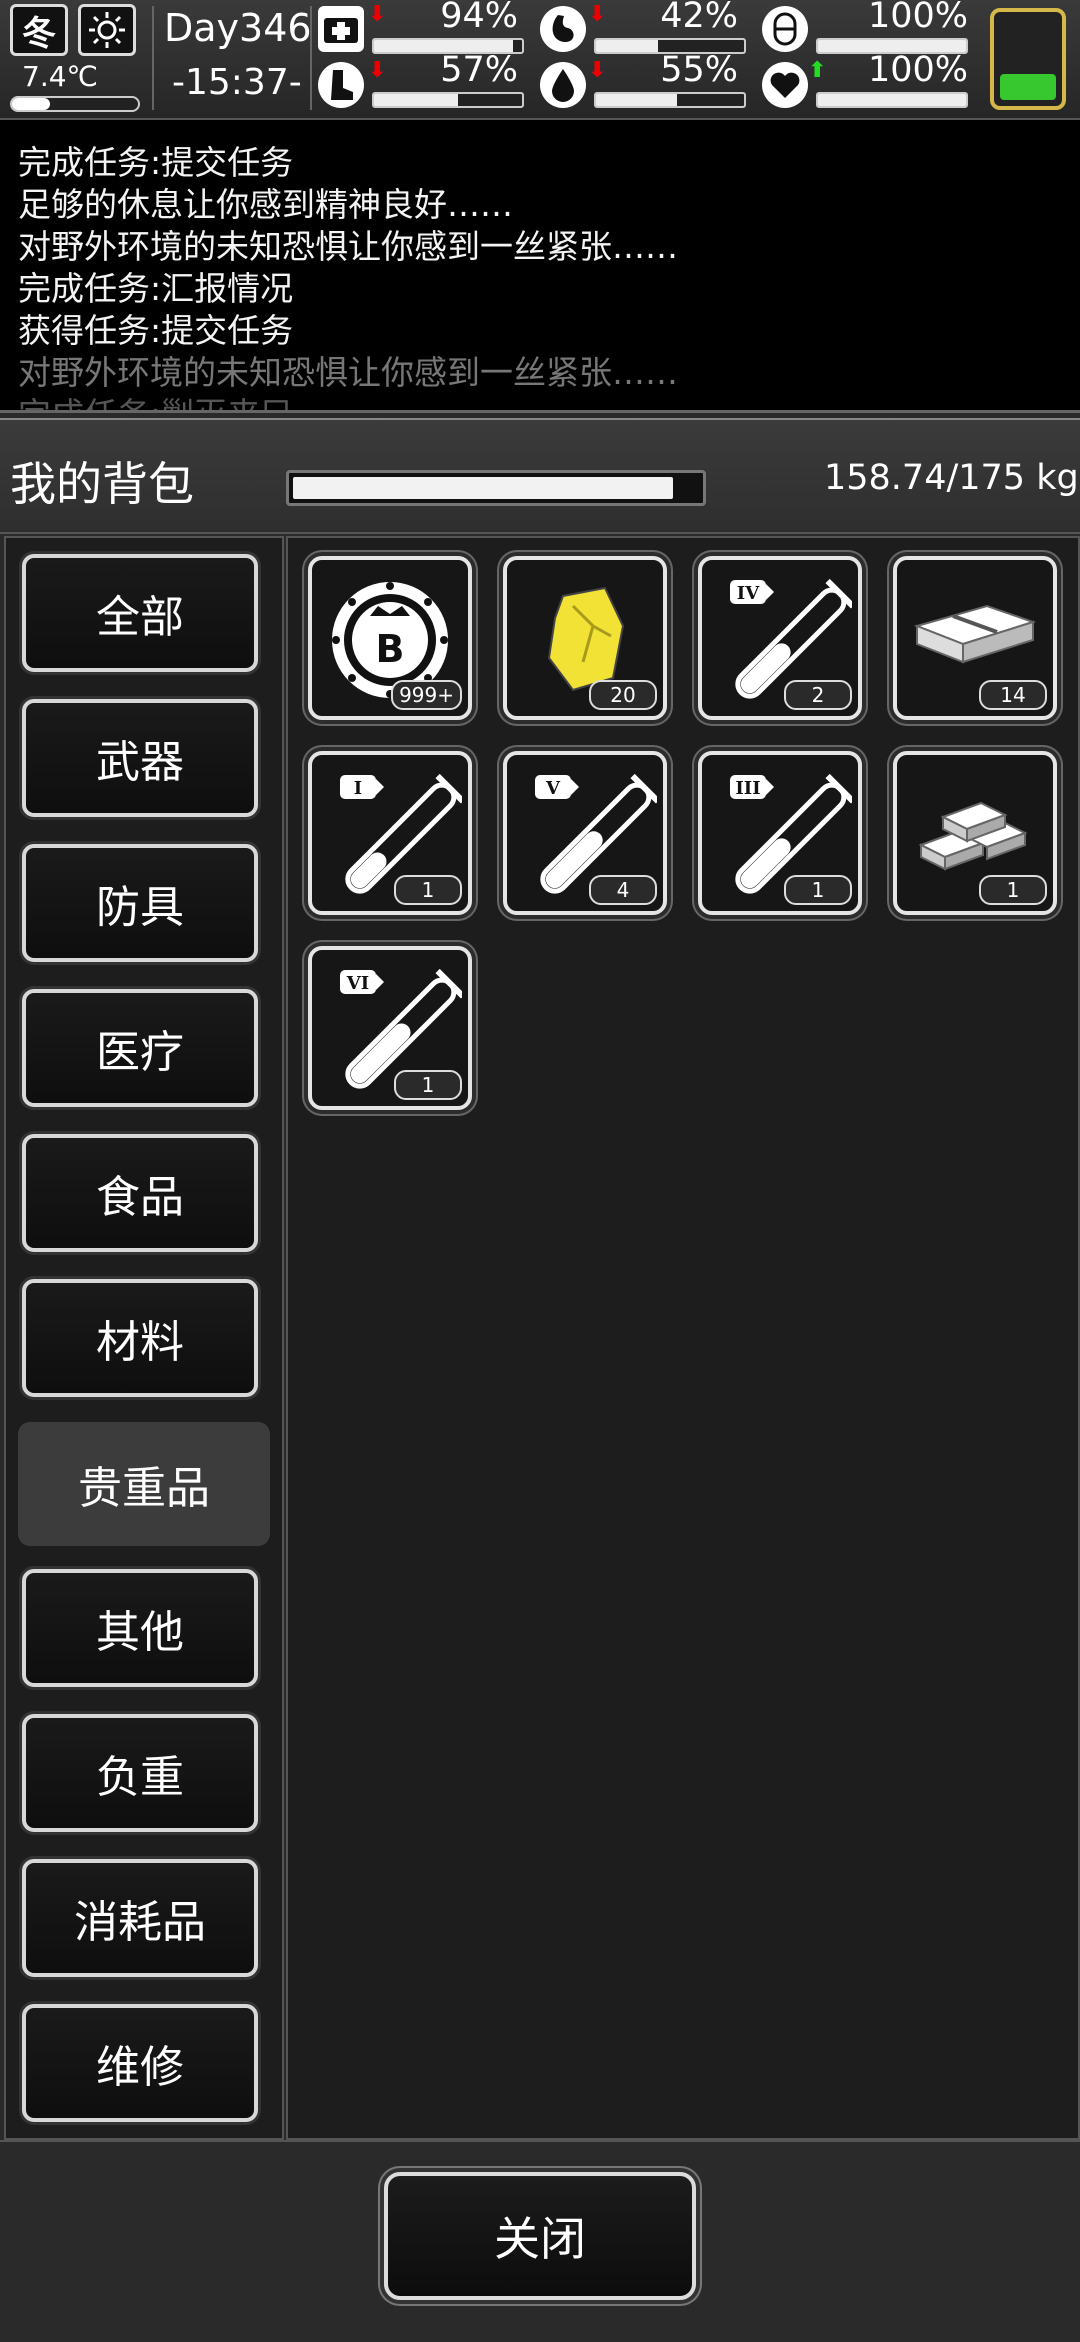 The width and height of the screenshot is (1080, 2342). Describe the element at coordinates (390, 1028) in the screenshot. I see `item-slot: VI 1` at that location.